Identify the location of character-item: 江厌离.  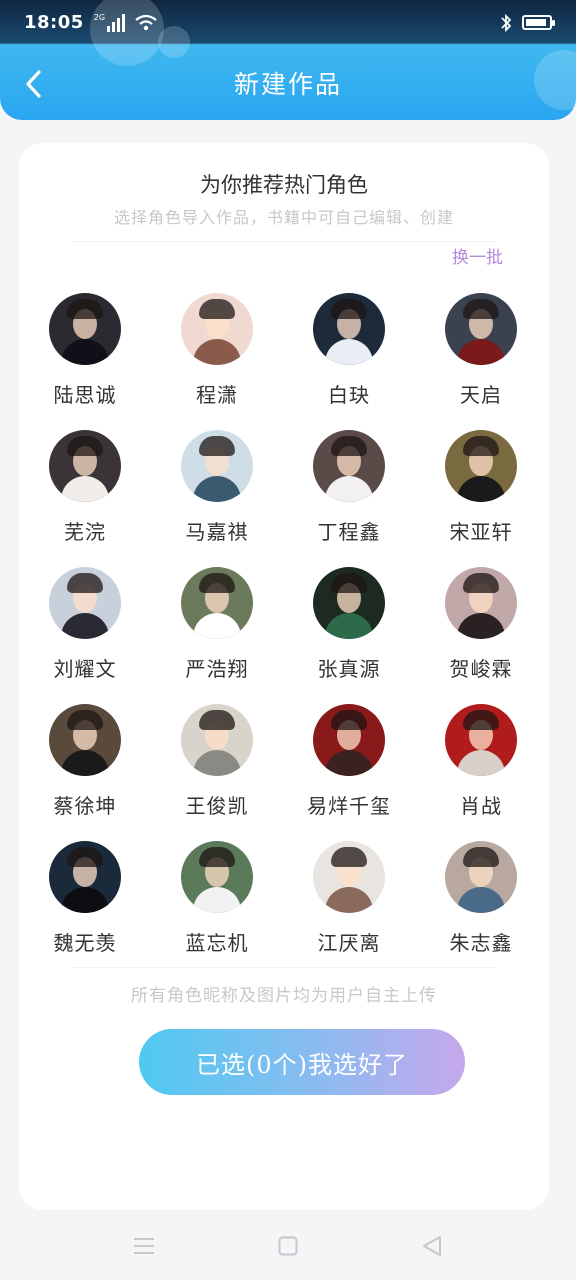
(349, 909).